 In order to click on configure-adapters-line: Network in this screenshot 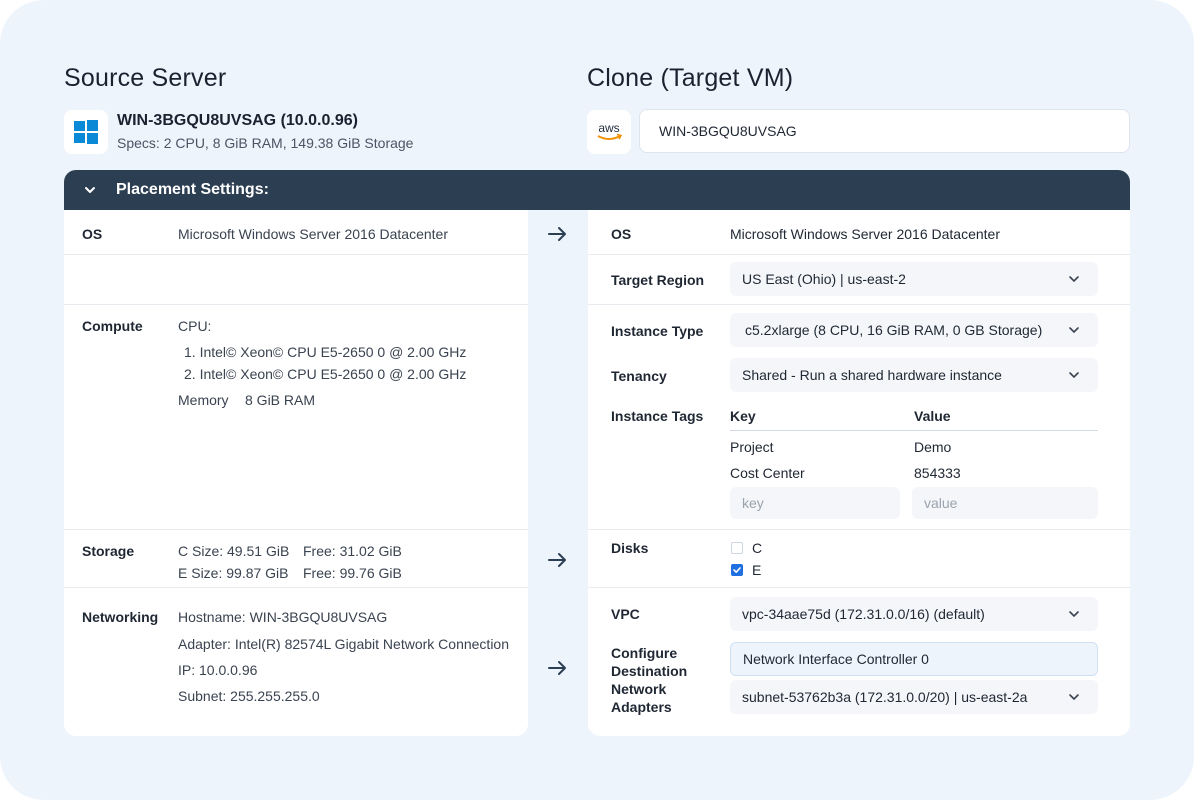, I will do `click(639, 689)`.